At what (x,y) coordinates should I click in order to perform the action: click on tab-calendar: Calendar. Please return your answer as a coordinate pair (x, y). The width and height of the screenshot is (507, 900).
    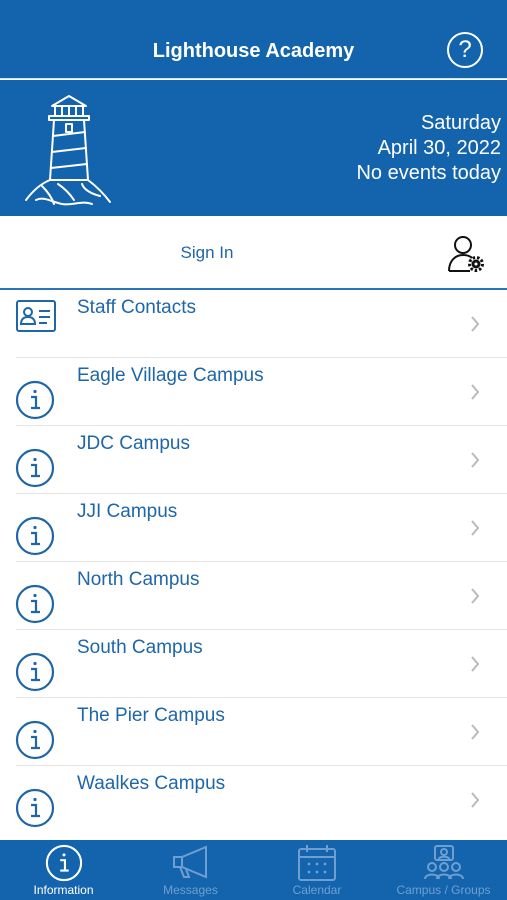
    Looking at the image, I should click on (317, 870).